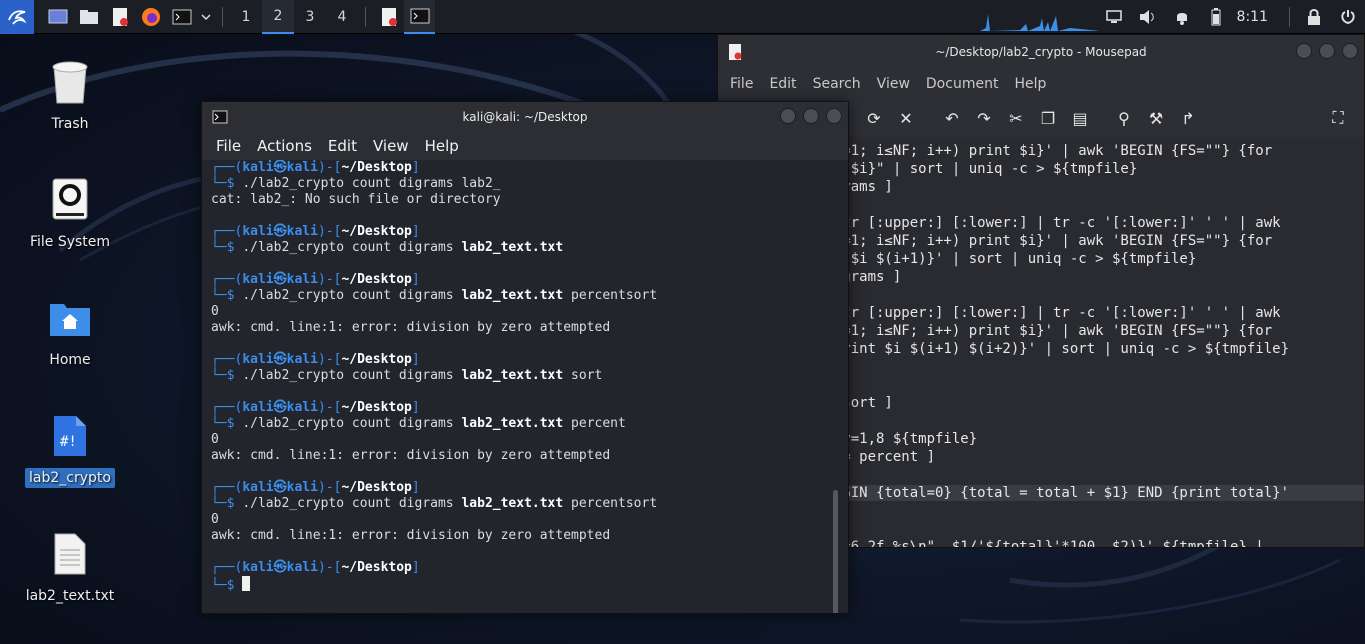  Describe the element at coordinates (70, 318) in the screenshot. I see `home-folder-icon` at that location.